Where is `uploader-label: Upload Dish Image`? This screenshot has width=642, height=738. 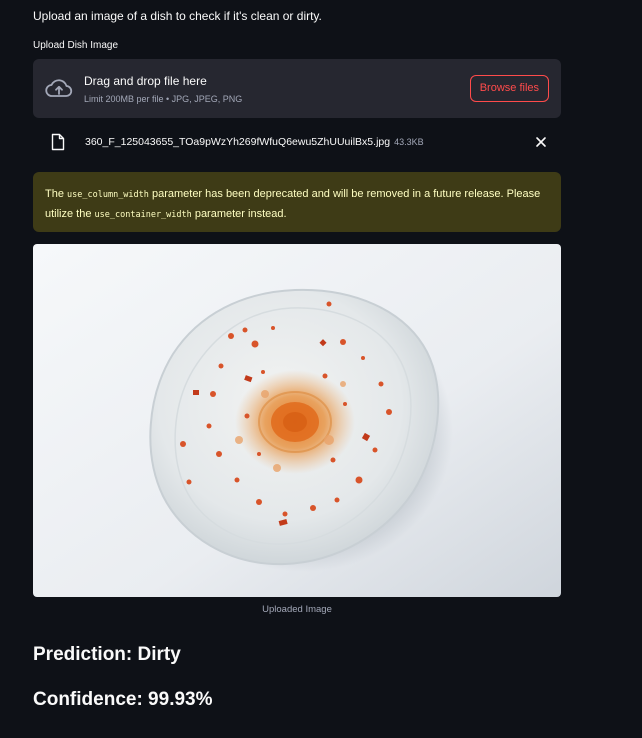 uploader-label: Upload Dish Image is located at coordinates (76, 45).